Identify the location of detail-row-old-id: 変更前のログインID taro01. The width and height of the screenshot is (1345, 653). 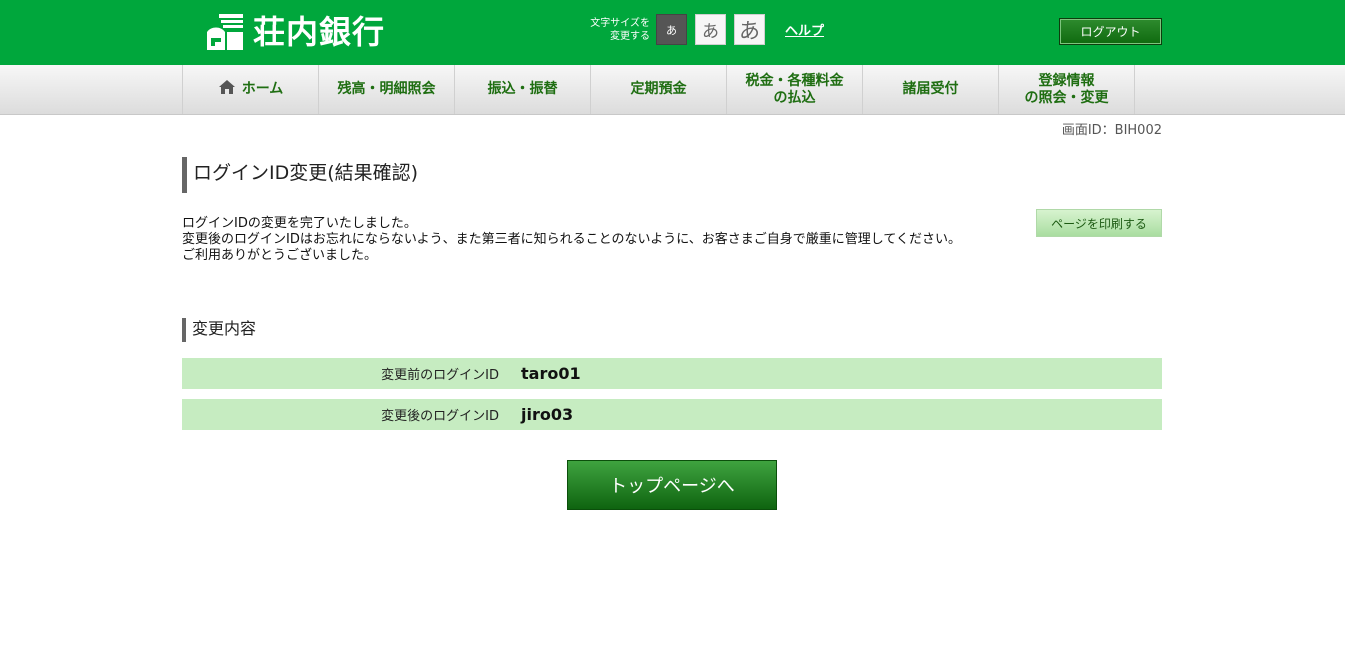
(672, 373).